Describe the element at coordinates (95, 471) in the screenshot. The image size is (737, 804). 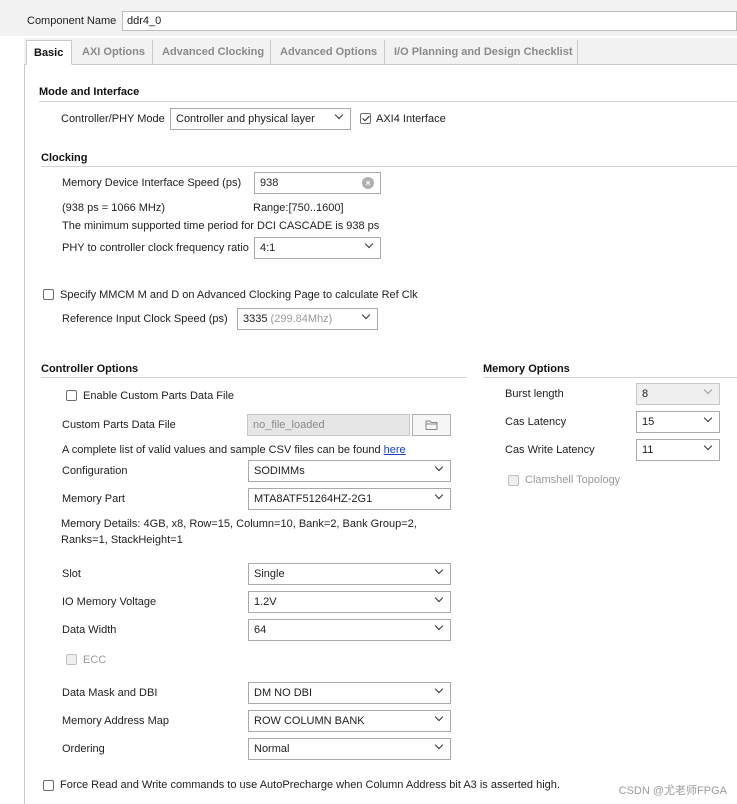
I see `configuration-label: Configuration` at that location.